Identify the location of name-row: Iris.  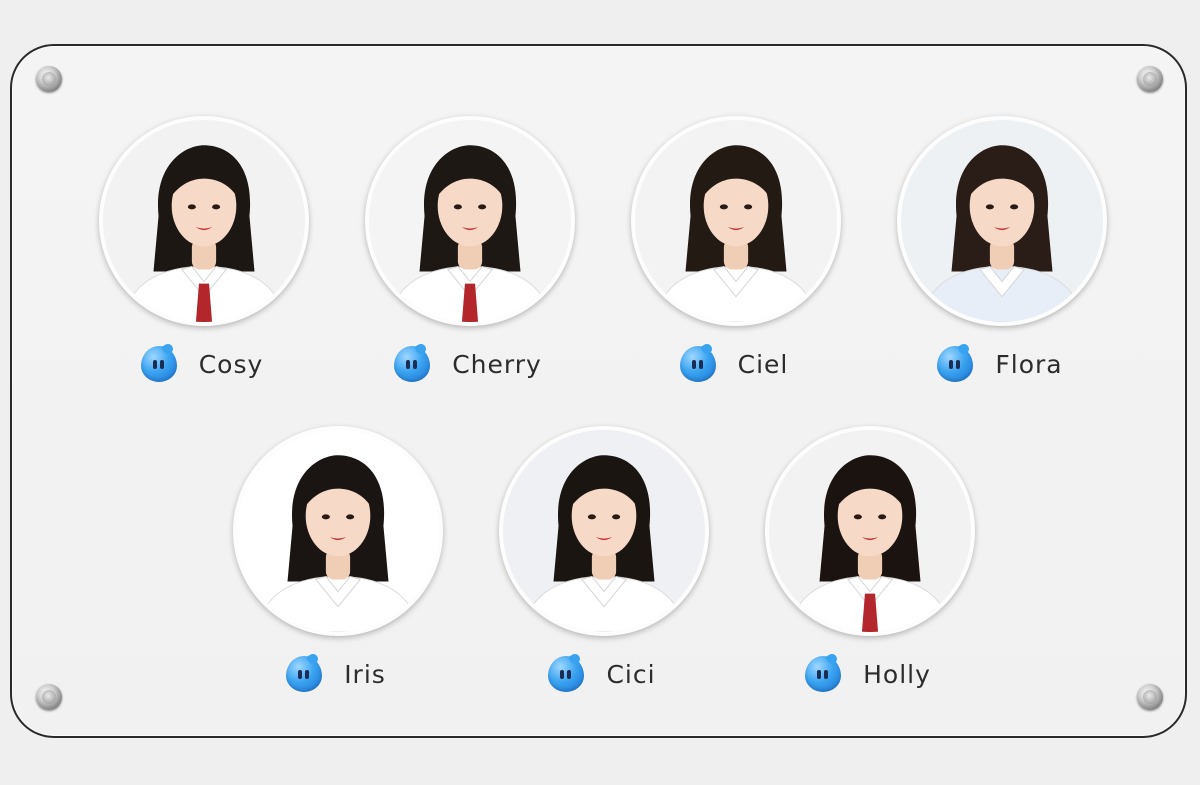
(336, 674).